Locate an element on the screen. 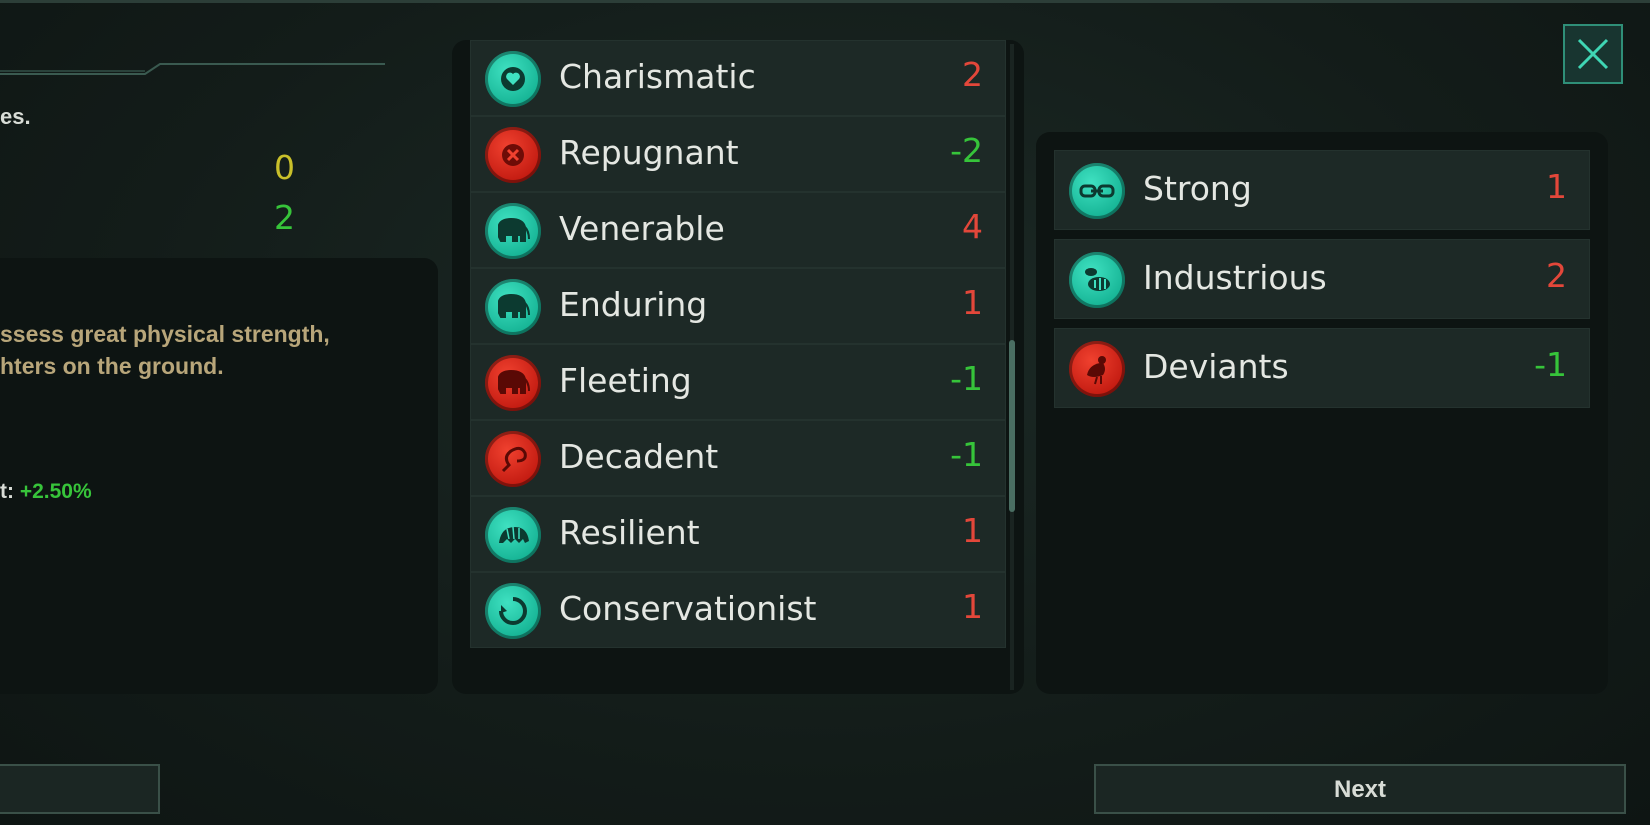 The width and height of the screenshot is (1650, 825). trait-row-resilient: Resilient 1 is located at coordinates (738, 534).